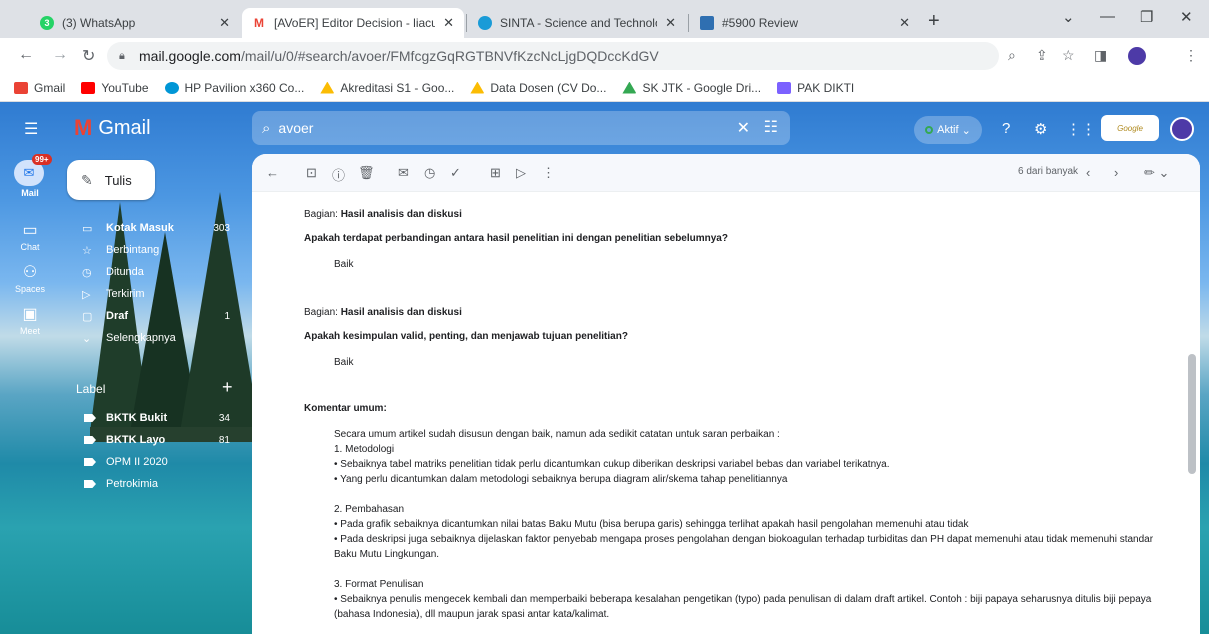 The height and width of the screenshot is (634, 1209). I want to click on tab-review: #5900 Review ✕, so click(805, 23).